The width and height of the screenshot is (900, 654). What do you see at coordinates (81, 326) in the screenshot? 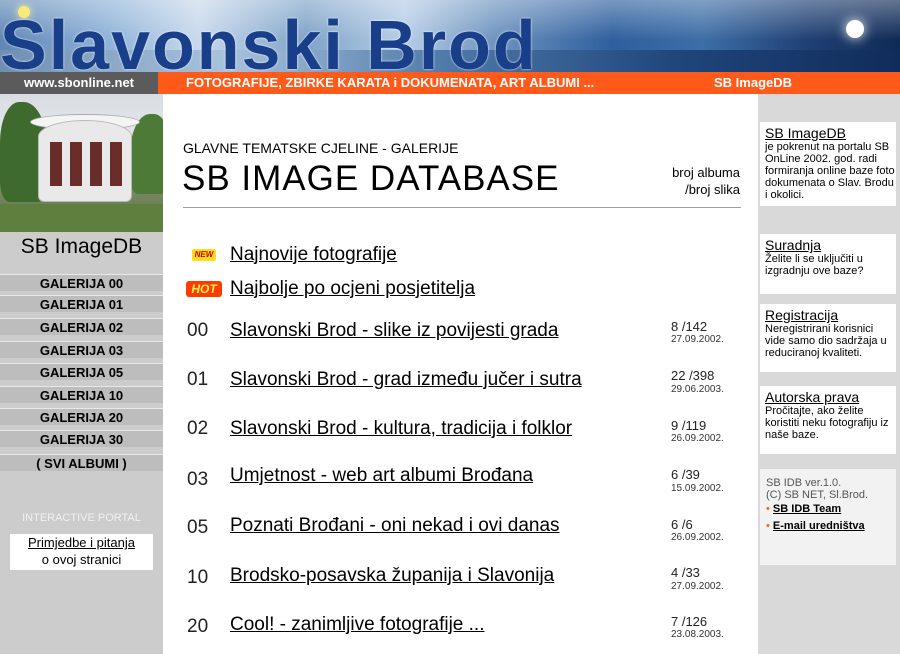
I see `sidebar-item-galerija-02: GALERIJA 02` at bounding box center [81, 326].